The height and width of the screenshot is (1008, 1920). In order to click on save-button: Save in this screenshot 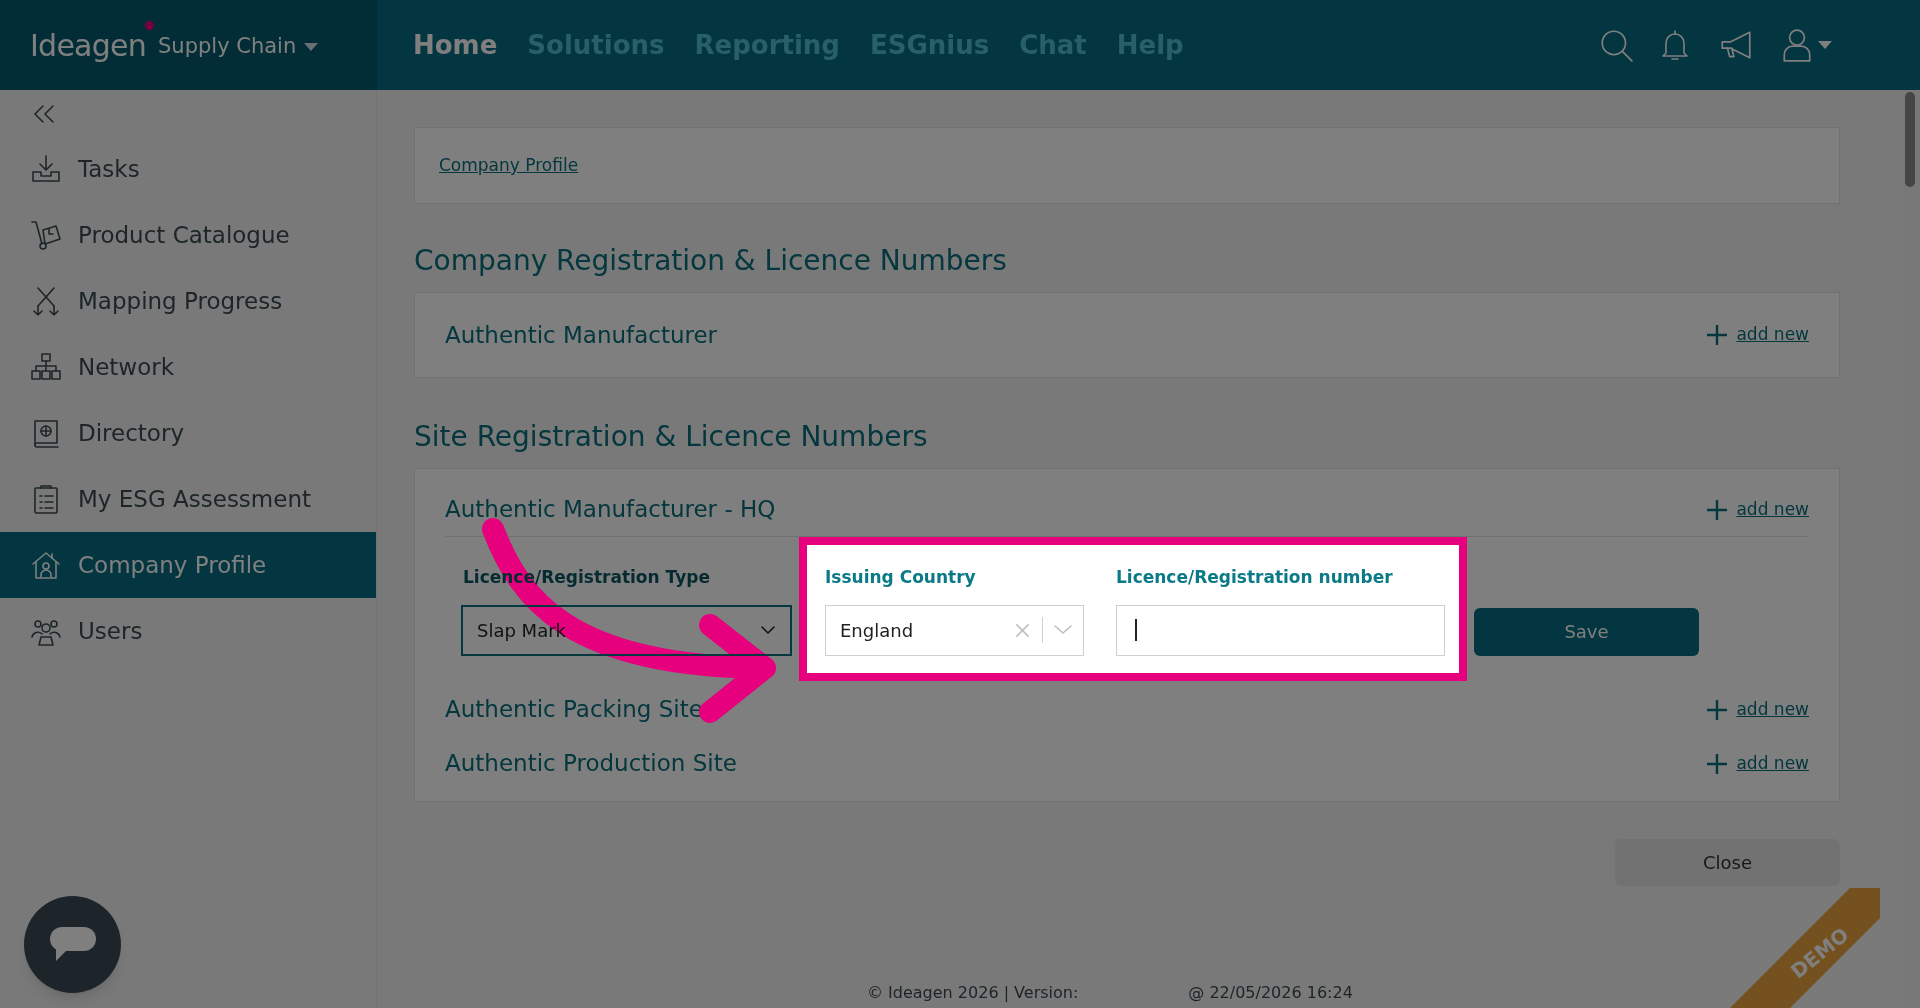, I will do `click(1586, 631)`.